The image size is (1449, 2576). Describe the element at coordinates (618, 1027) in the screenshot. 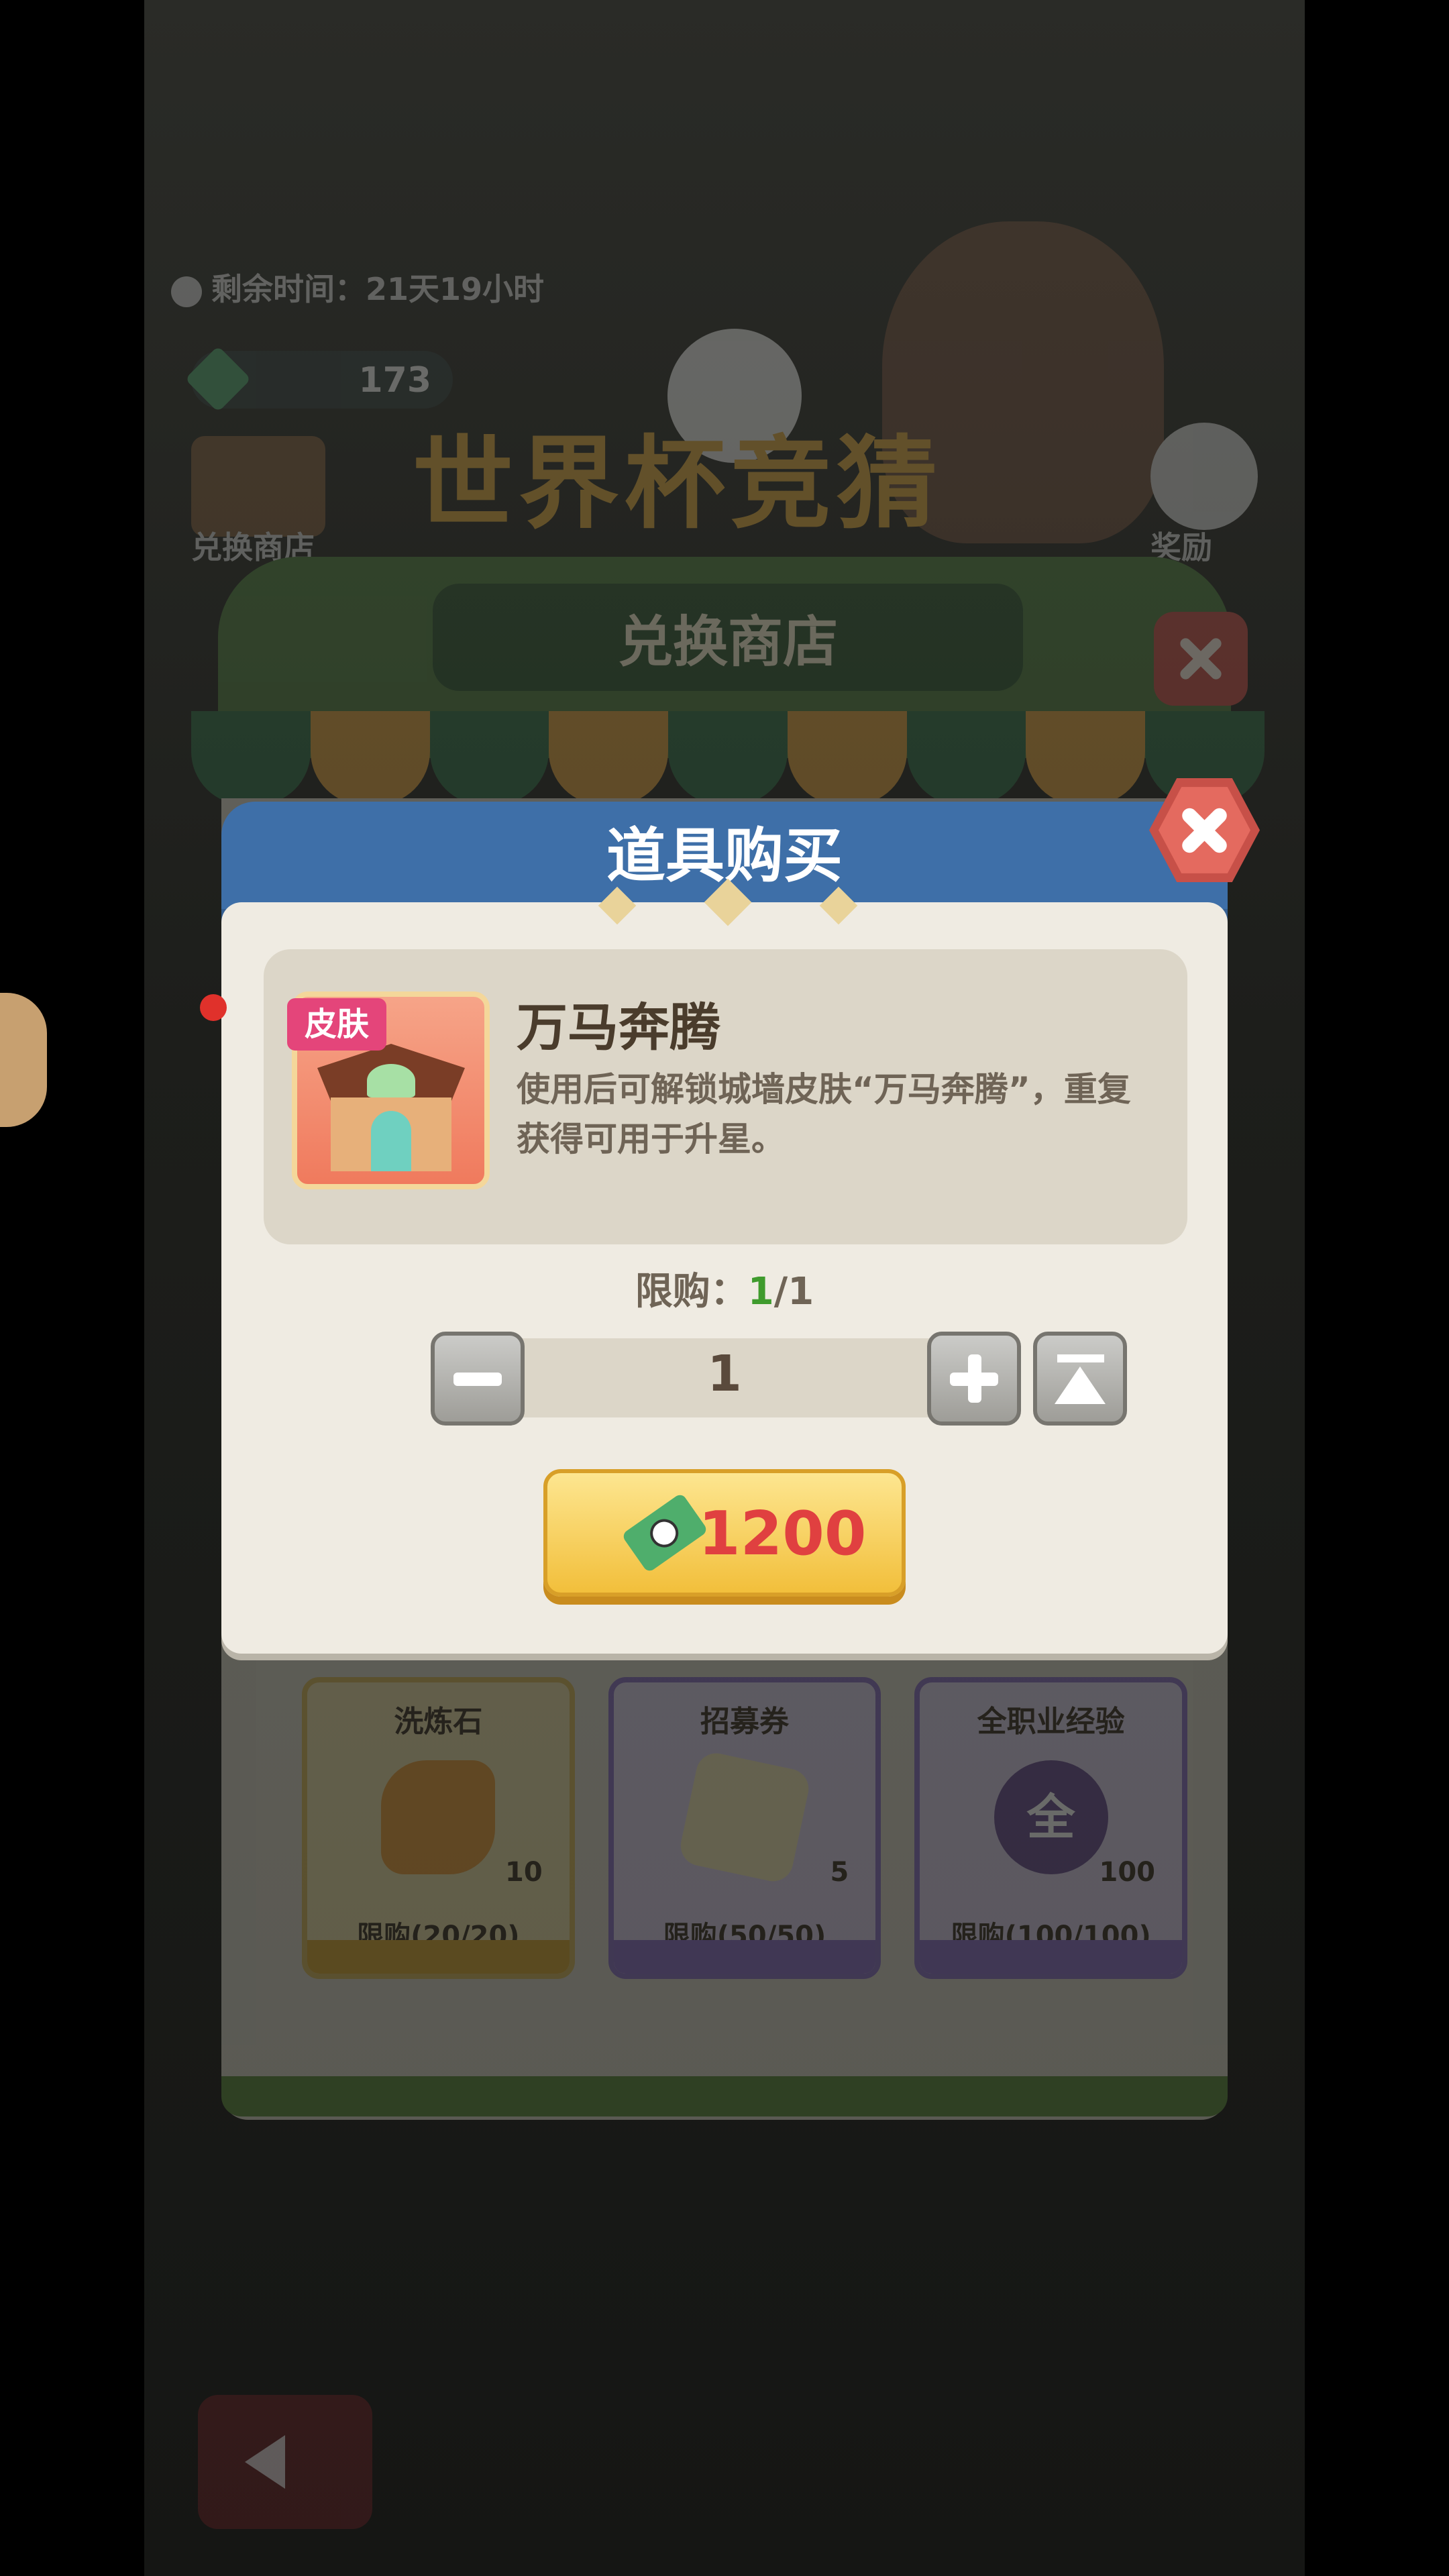

I see `item-name: 万马奔腾` at that location.